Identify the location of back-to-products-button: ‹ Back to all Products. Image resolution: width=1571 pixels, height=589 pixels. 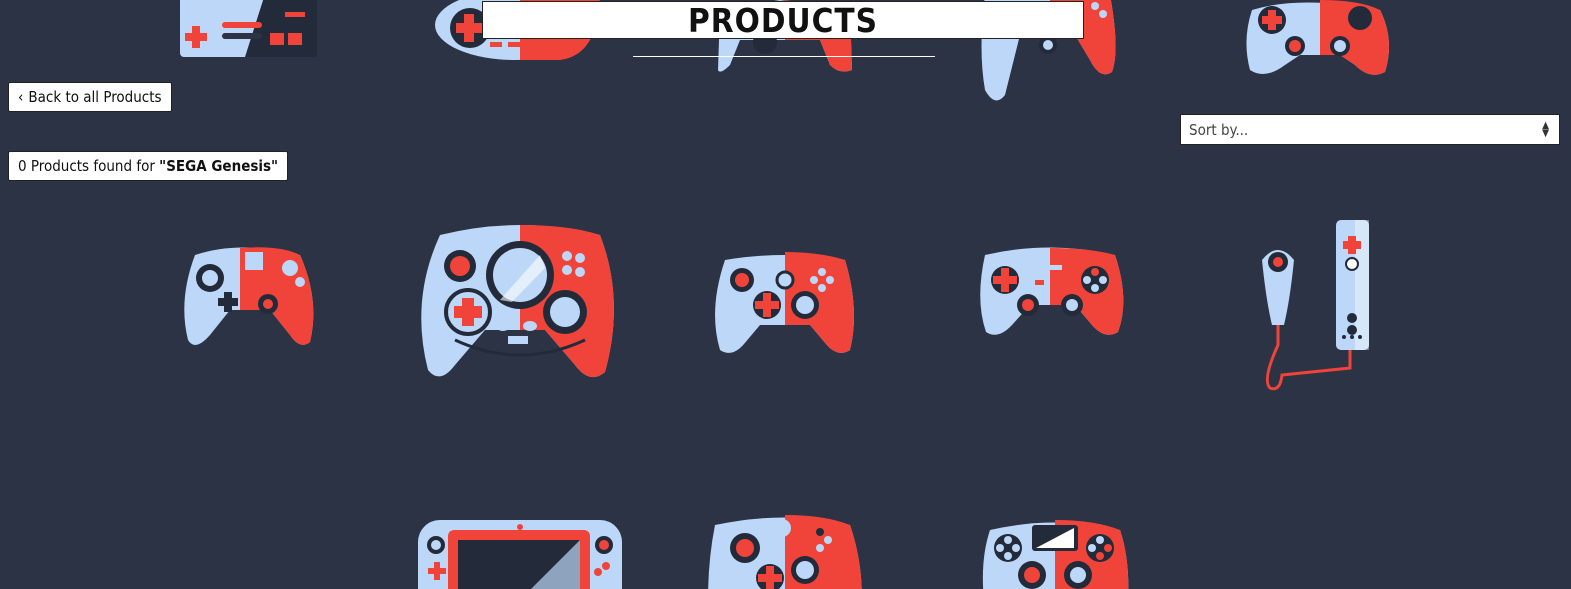
(90, 97).